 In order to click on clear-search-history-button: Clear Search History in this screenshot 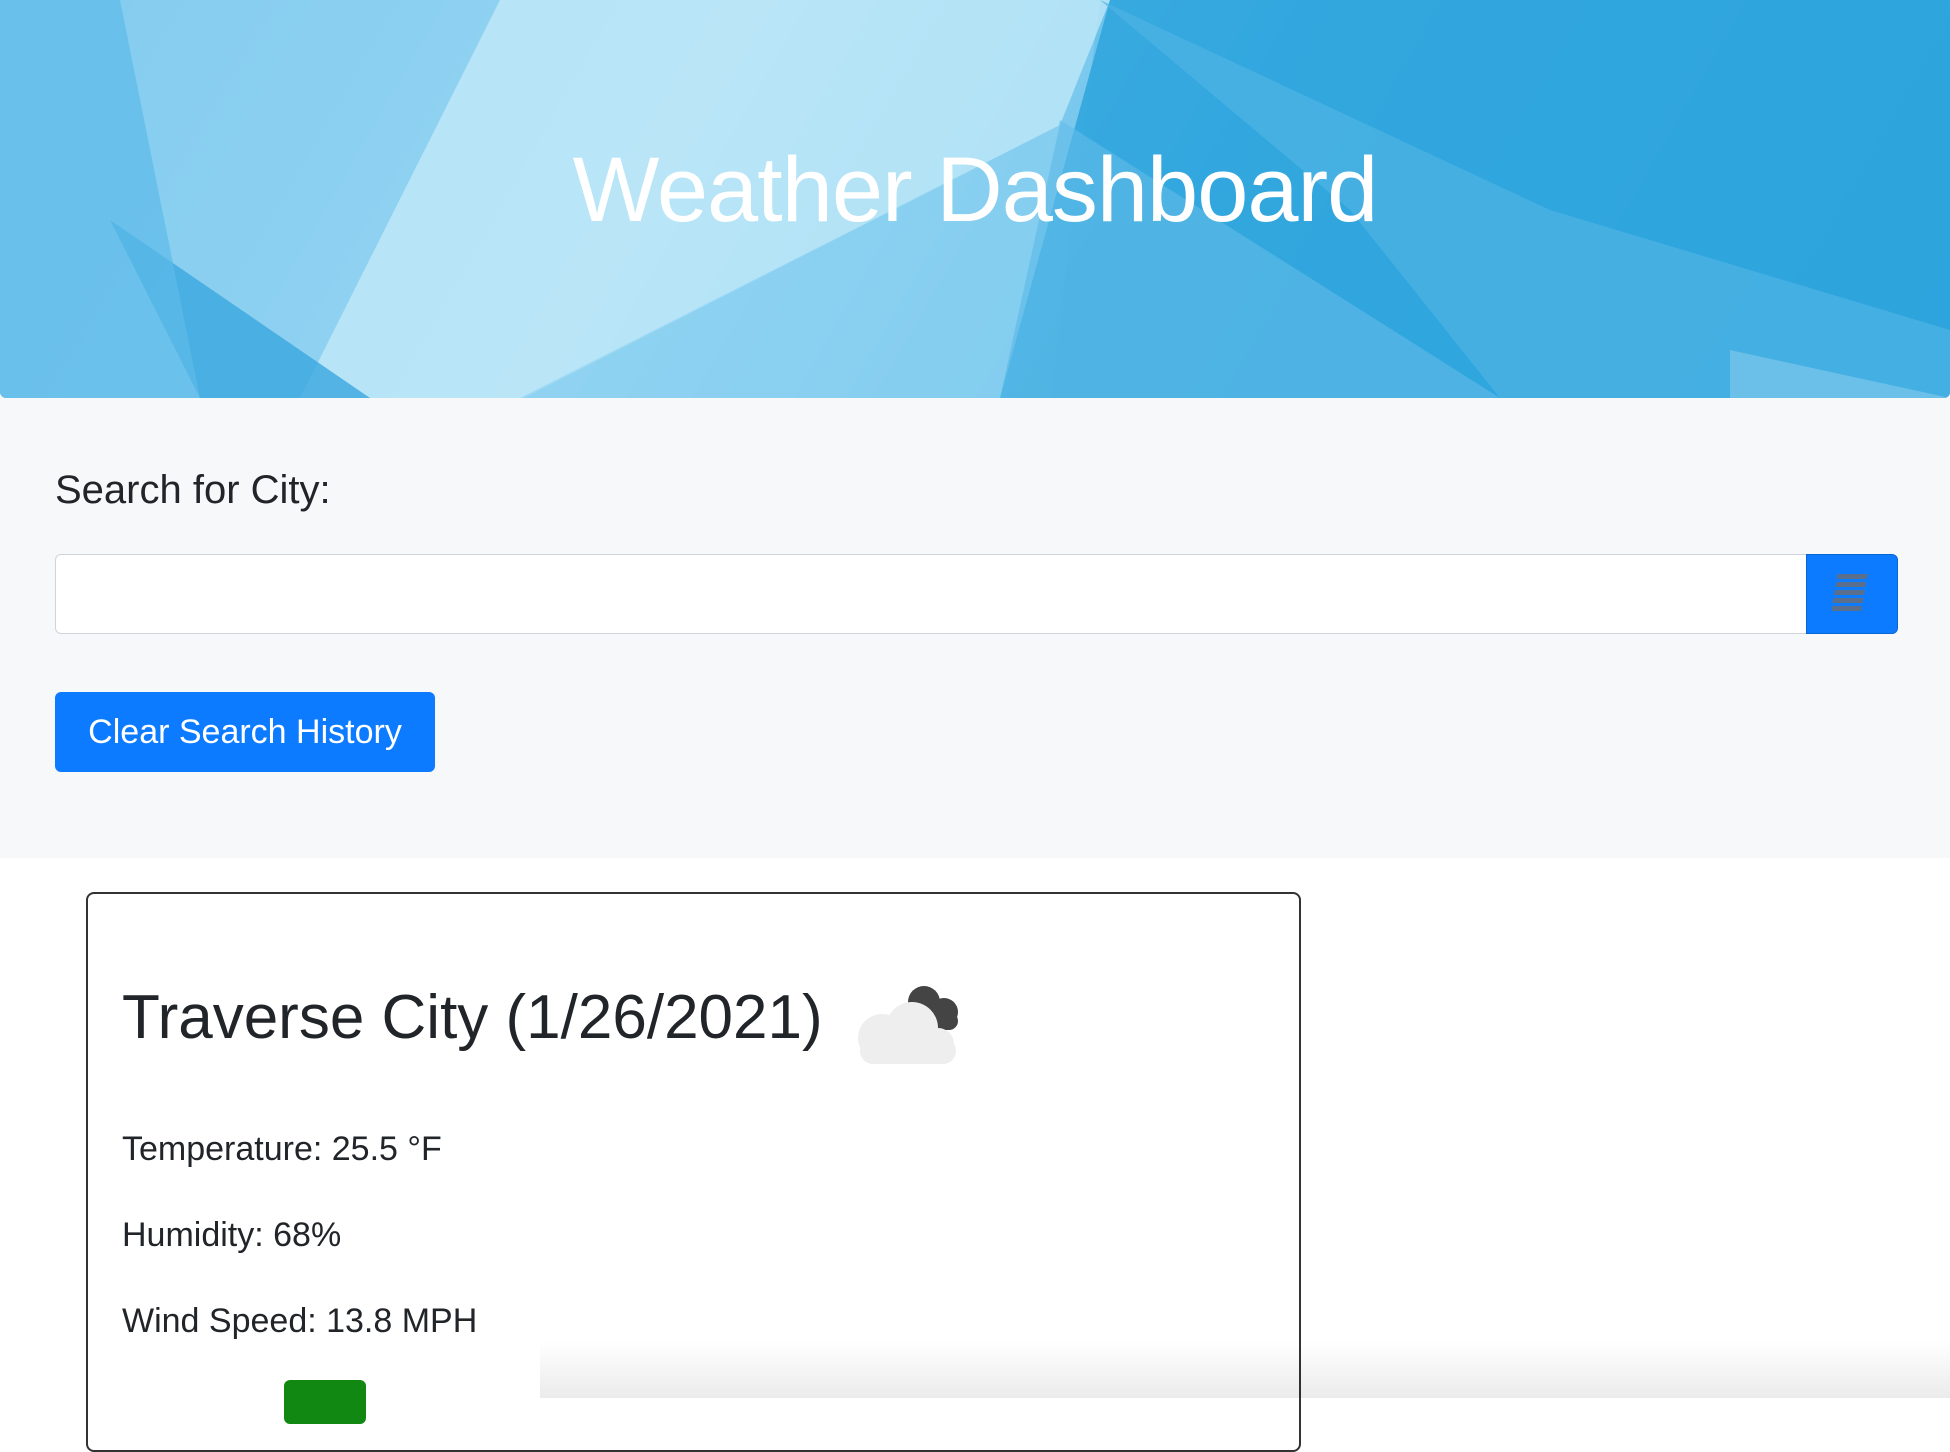, I will do `click(245, 732)`.